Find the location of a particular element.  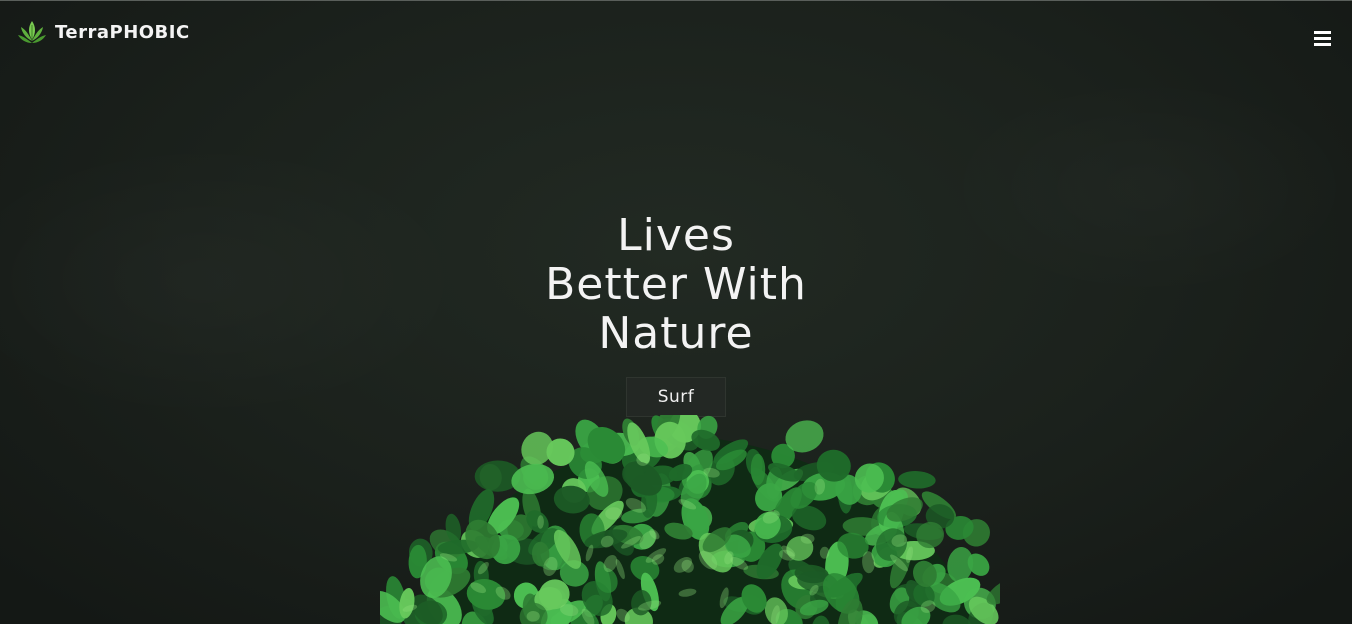

hamburger-menu-icon is located at coordinates (1322, 38).